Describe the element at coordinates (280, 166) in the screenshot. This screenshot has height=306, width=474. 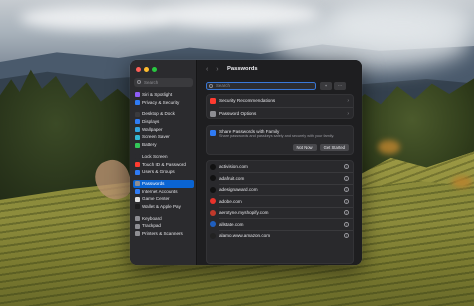
I see `credential-row: activision.com i` at that location.